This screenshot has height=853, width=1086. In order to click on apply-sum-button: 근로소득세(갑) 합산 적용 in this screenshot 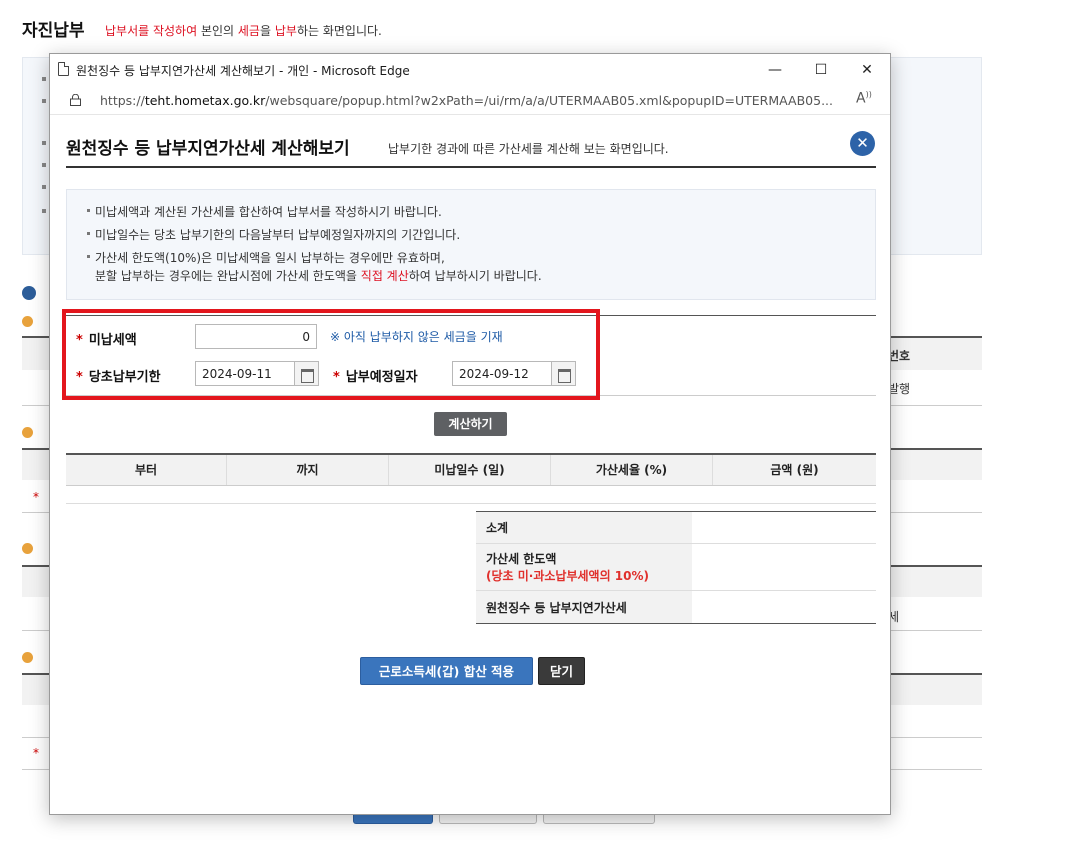, I will do `click(446, 671)`.